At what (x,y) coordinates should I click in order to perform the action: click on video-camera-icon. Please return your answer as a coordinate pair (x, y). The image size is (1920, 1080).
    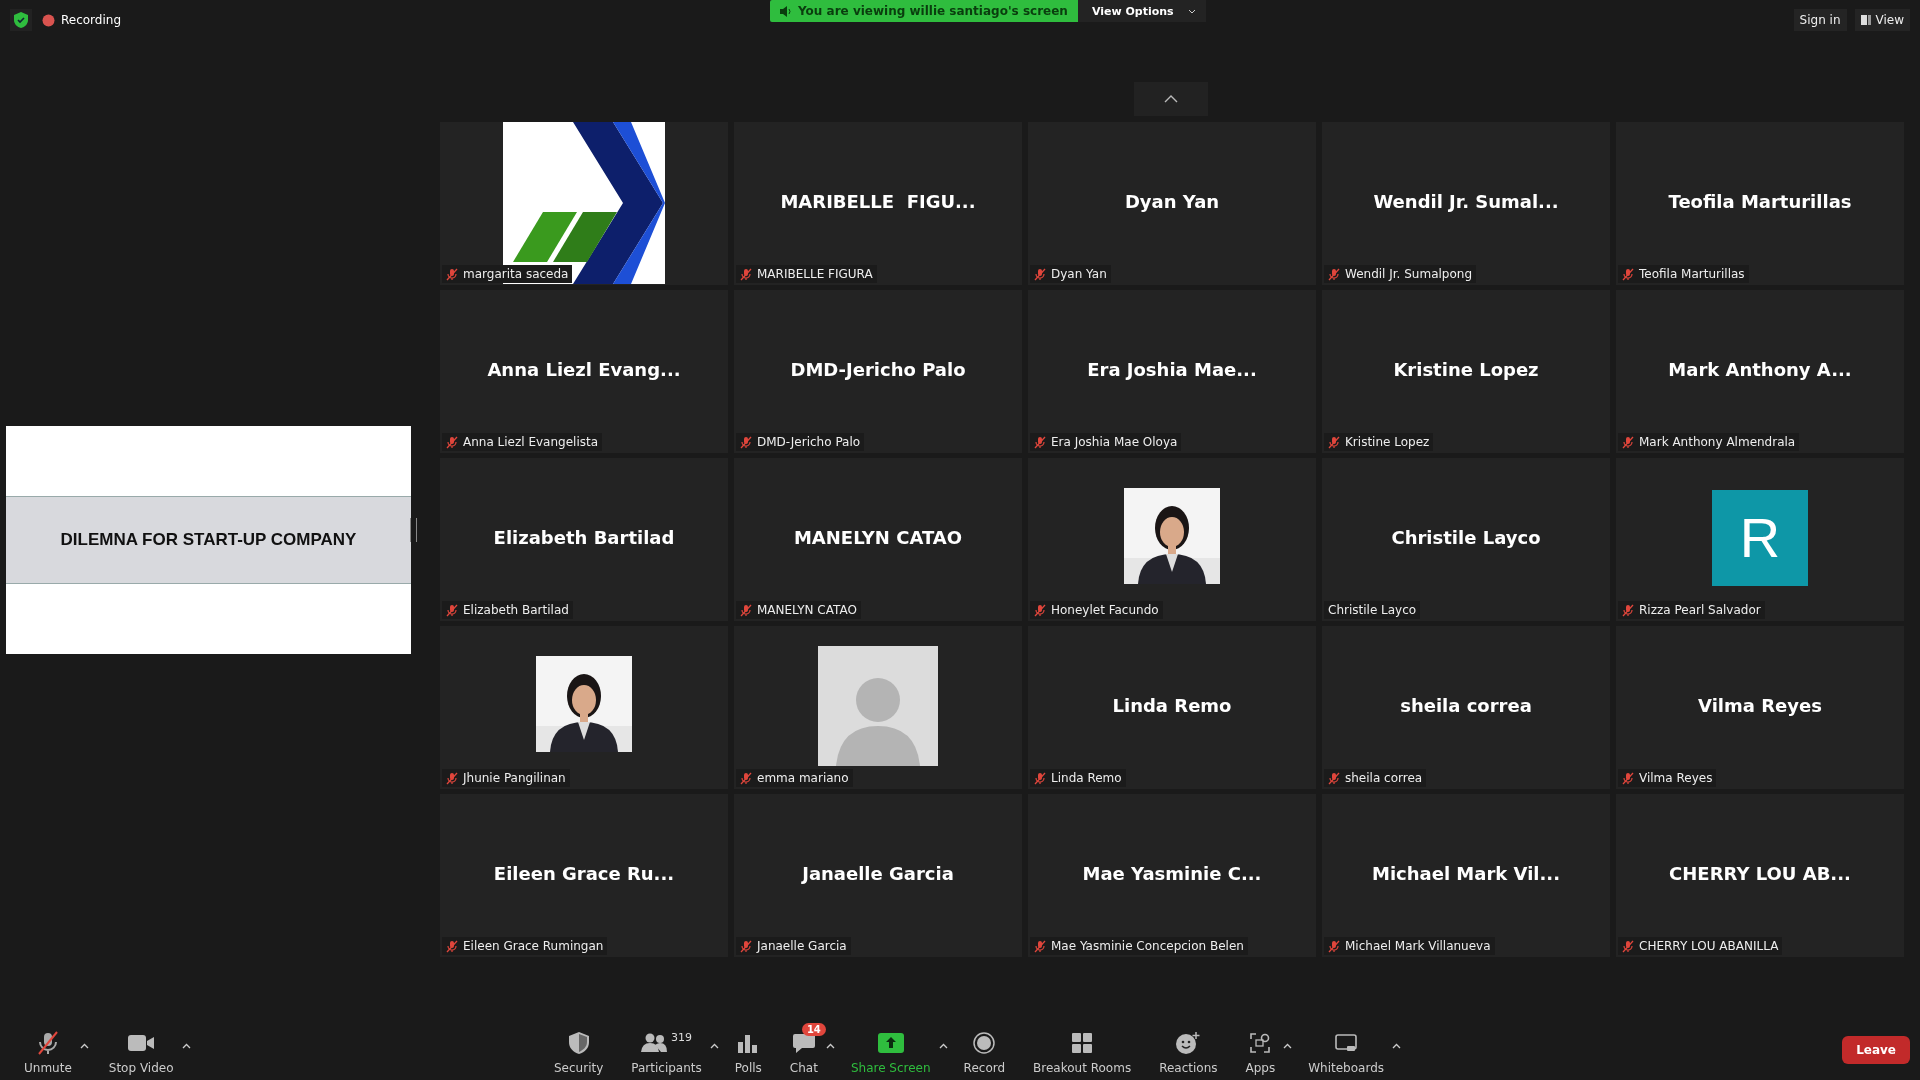
    Looking at the image, I should click on (141, 1043).